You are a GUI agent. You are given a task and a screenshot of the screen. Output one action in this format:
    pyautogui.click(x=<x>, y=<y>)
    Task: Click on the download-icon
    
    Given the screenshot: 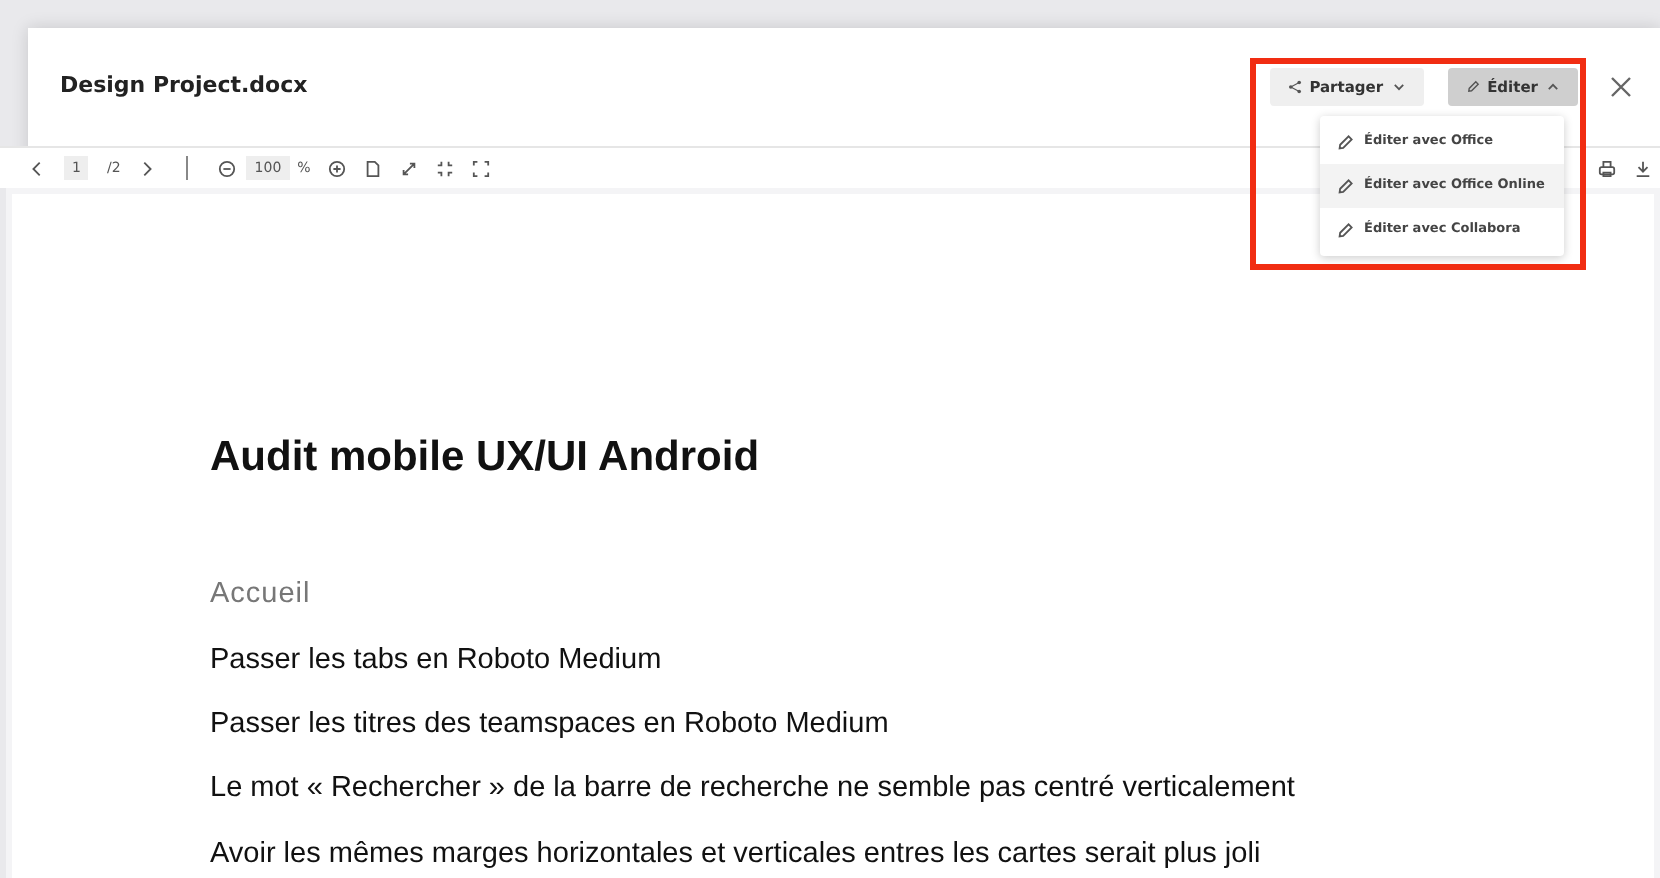 What is the action you would take?
    pyautogui.click(x=1643, y=168)
    